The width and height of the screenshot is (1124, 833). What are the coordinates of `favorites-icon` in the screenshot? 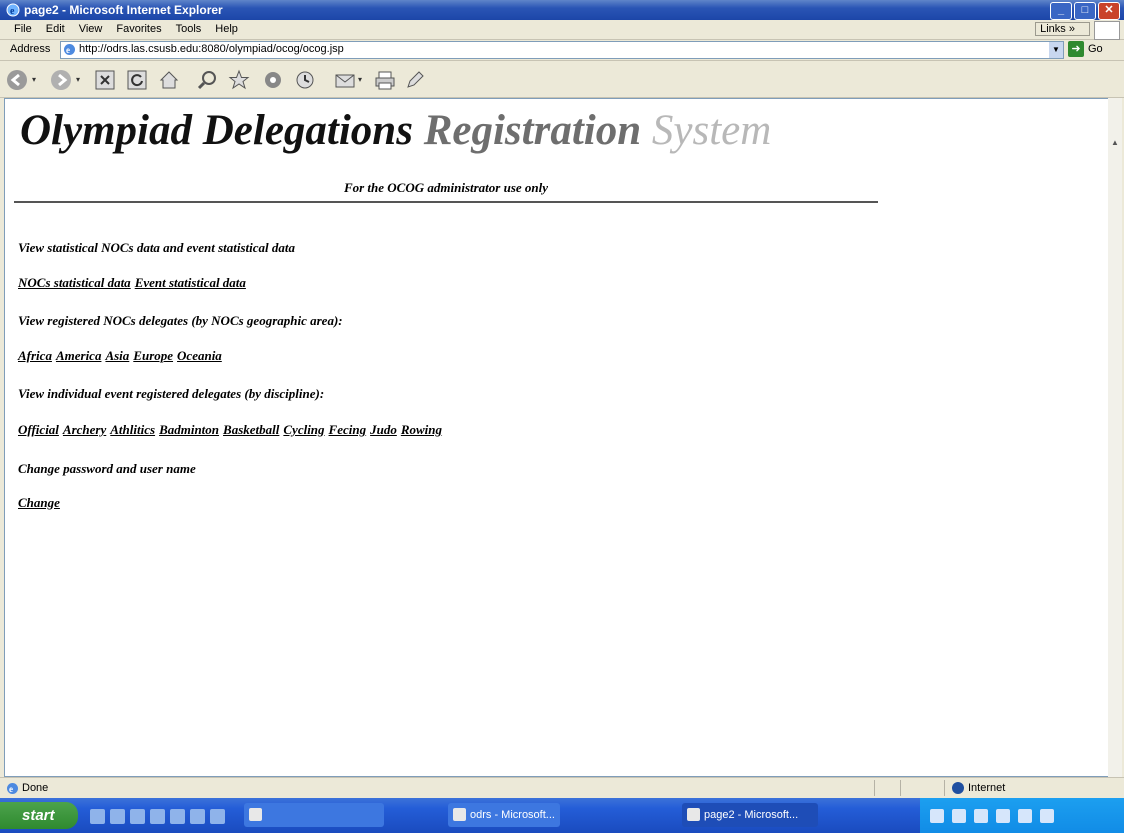 It's located at (239, 80).